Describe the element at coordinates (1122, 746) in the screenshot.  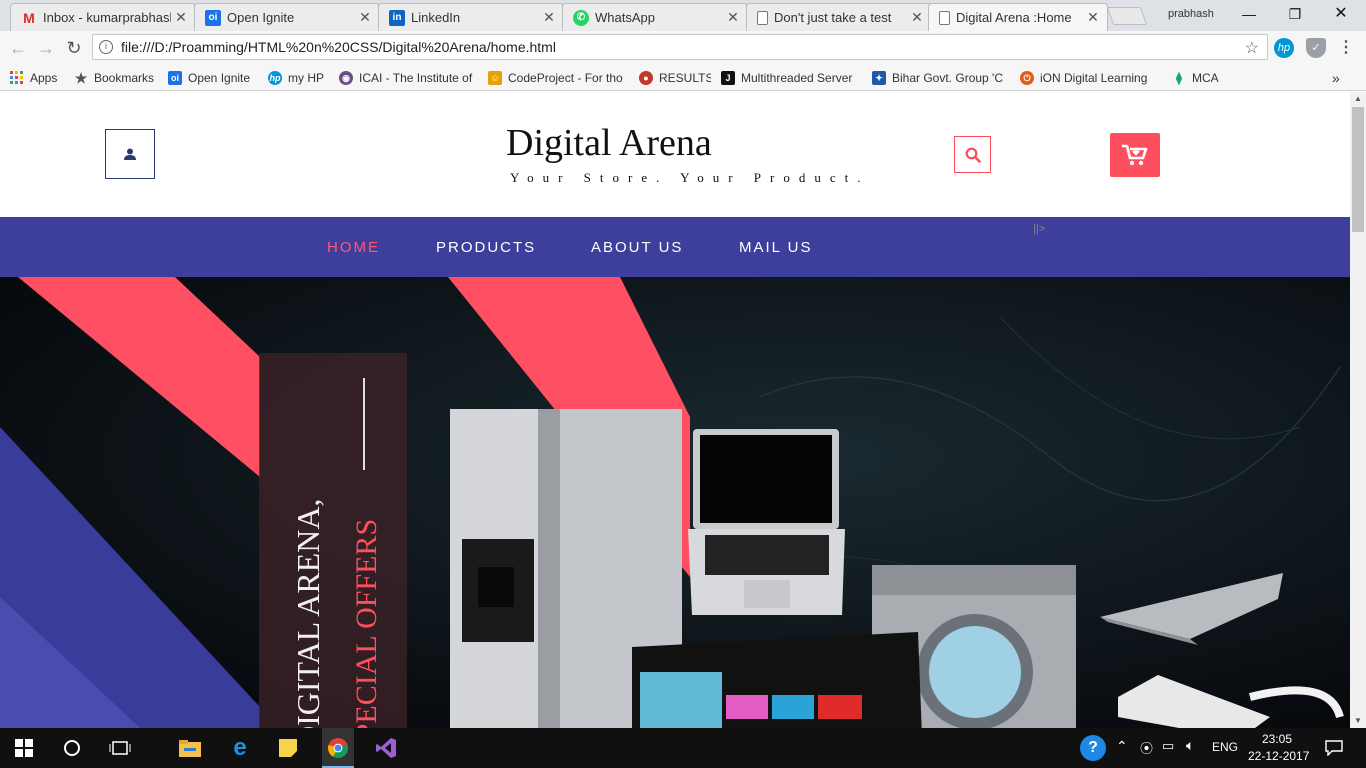
I see `tray-chevron-icon: ⌃` at that location.